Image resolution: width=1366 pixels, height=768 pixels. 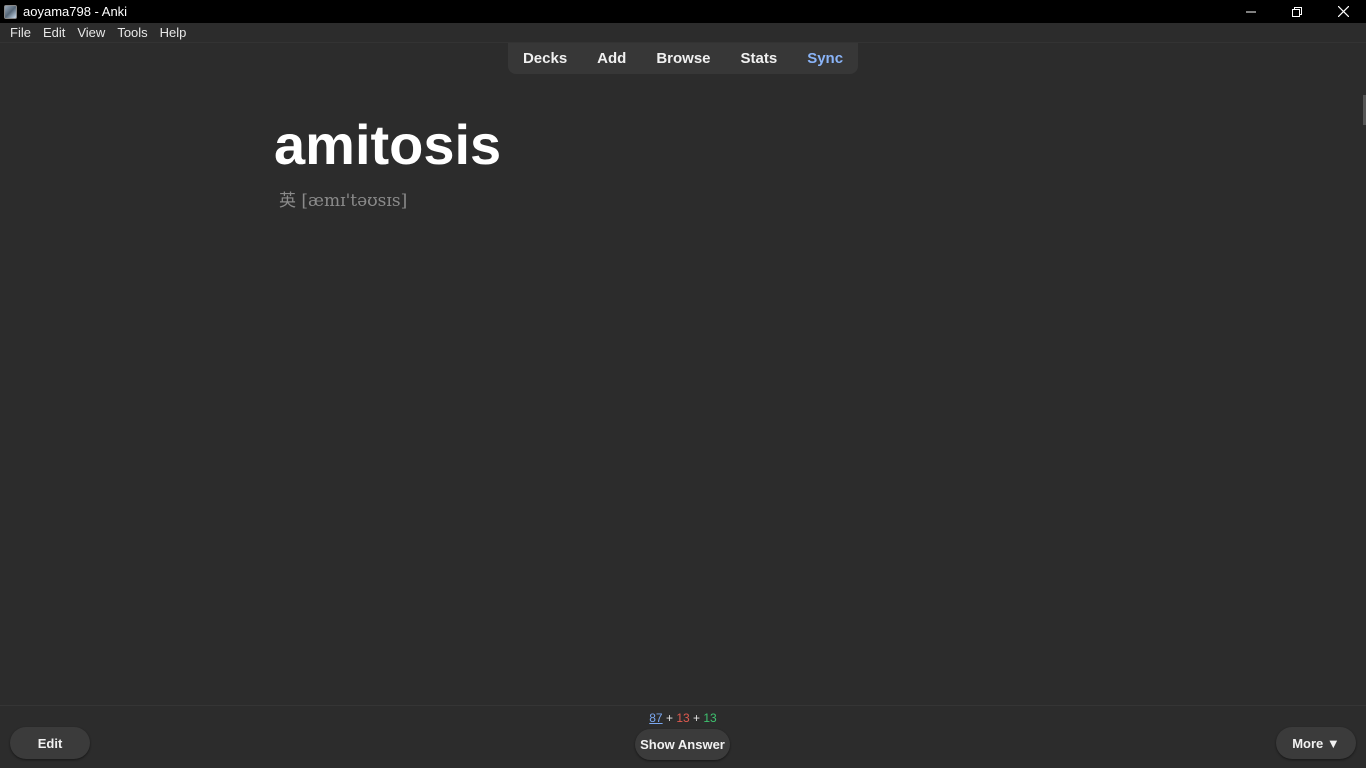 What do you see at coordinates (132, 32) in the screenshot?
I see `menu-tools: Tools` at bounding box center [132, 32].